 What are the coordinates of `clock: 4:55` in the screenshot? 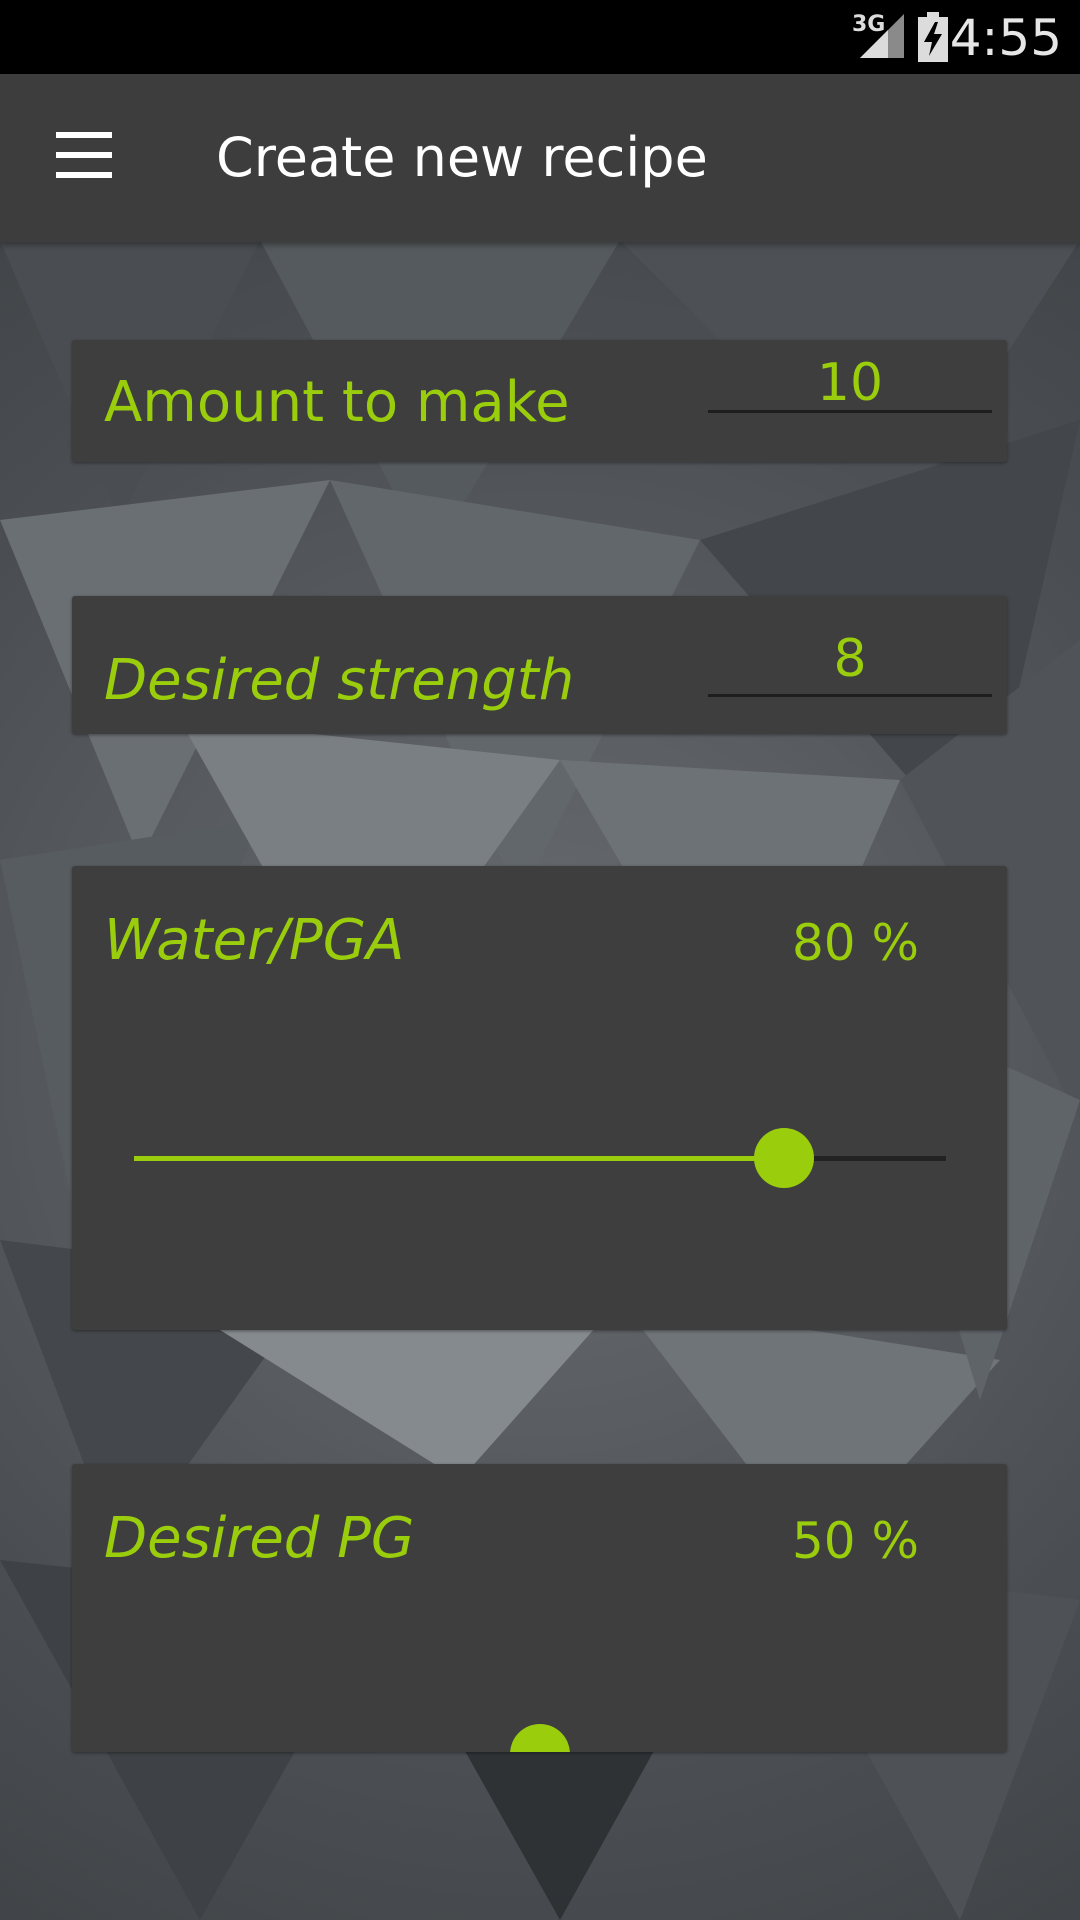 It's located at (1005, 38).